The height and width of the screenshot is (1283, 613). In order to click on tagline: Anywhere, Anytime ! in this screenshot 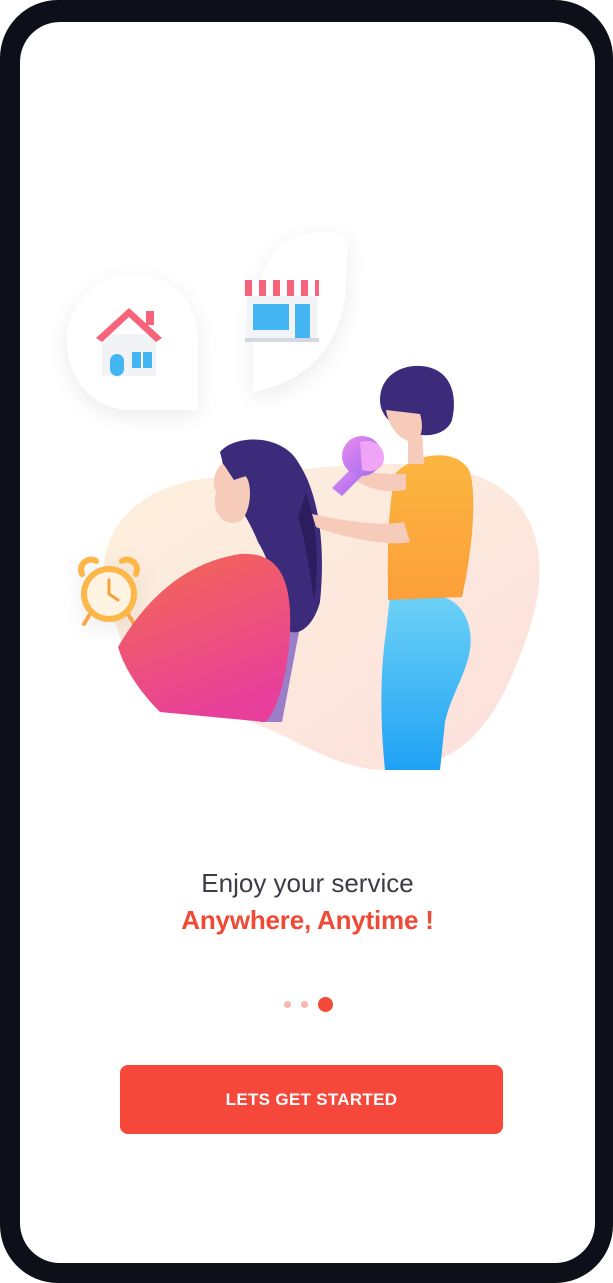, I will do `click(307, 920)`.